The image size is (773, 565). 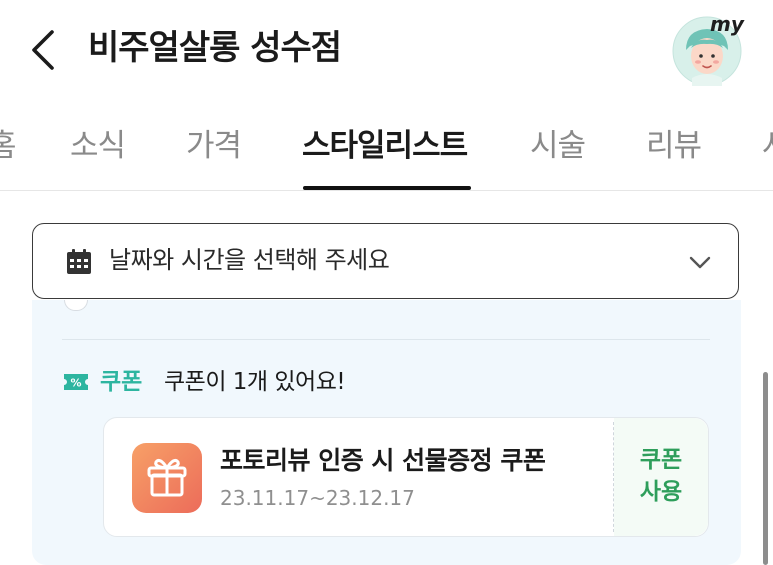 I want to click on use-coupon-button: 쿠폰 사용, so click(x=661, y=477).